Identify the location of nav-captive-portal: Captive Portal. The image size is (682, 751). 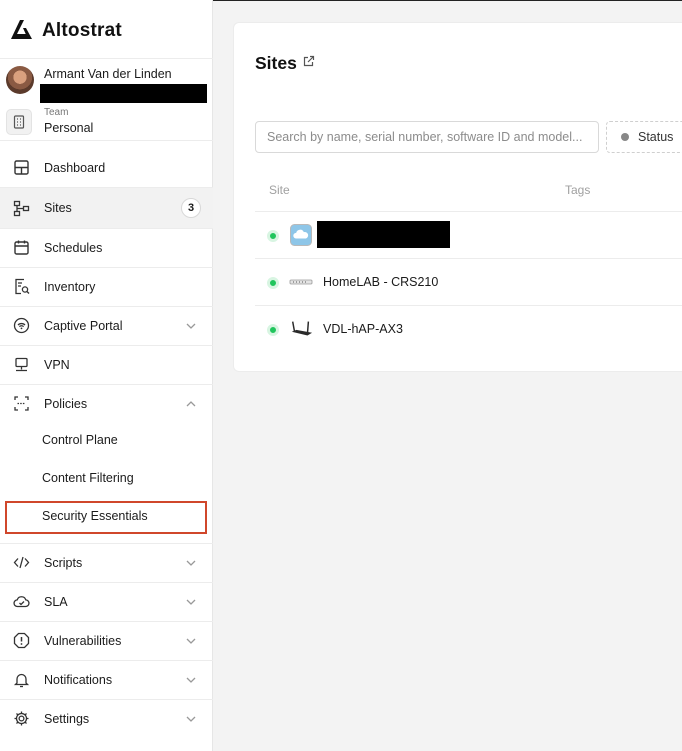
(106, 325).